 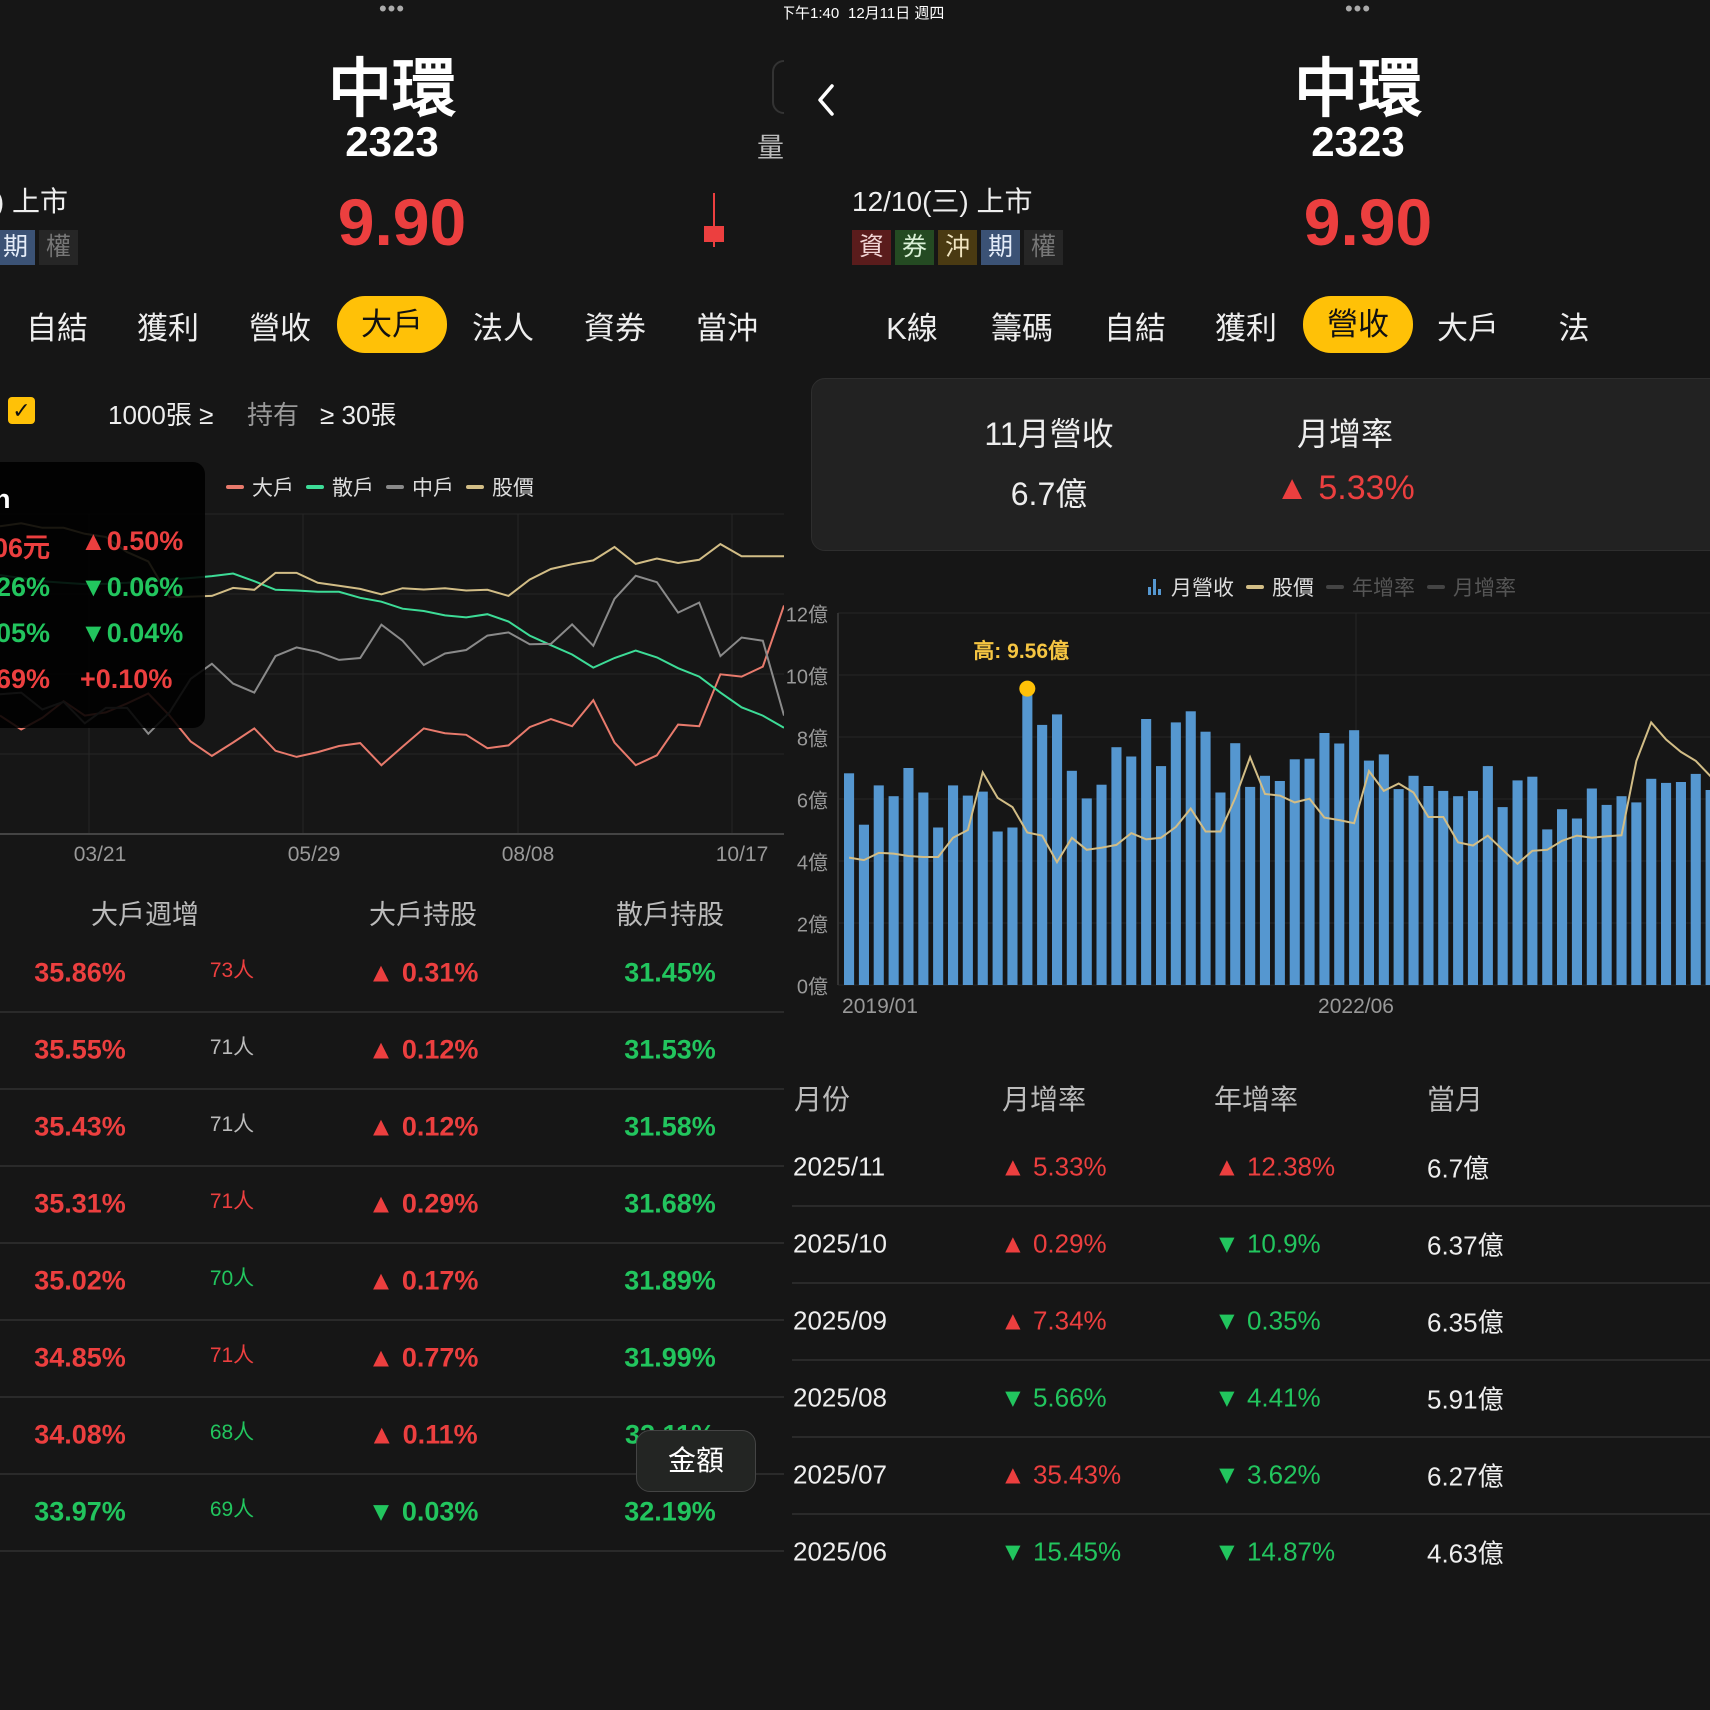 What do you see at coordinates (696, 1461) in the screenshot?
I see `amount-button: 金額` at bounding box center [696, 1461].